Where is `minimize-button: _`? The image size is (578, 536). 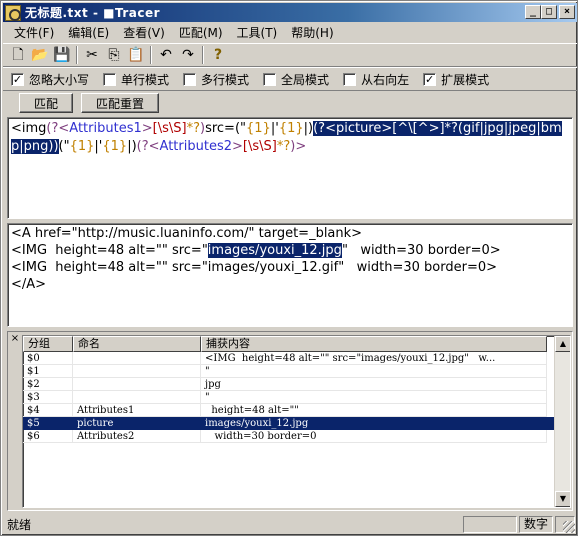
minimize-button: _ is located at coordinates (533, 12).